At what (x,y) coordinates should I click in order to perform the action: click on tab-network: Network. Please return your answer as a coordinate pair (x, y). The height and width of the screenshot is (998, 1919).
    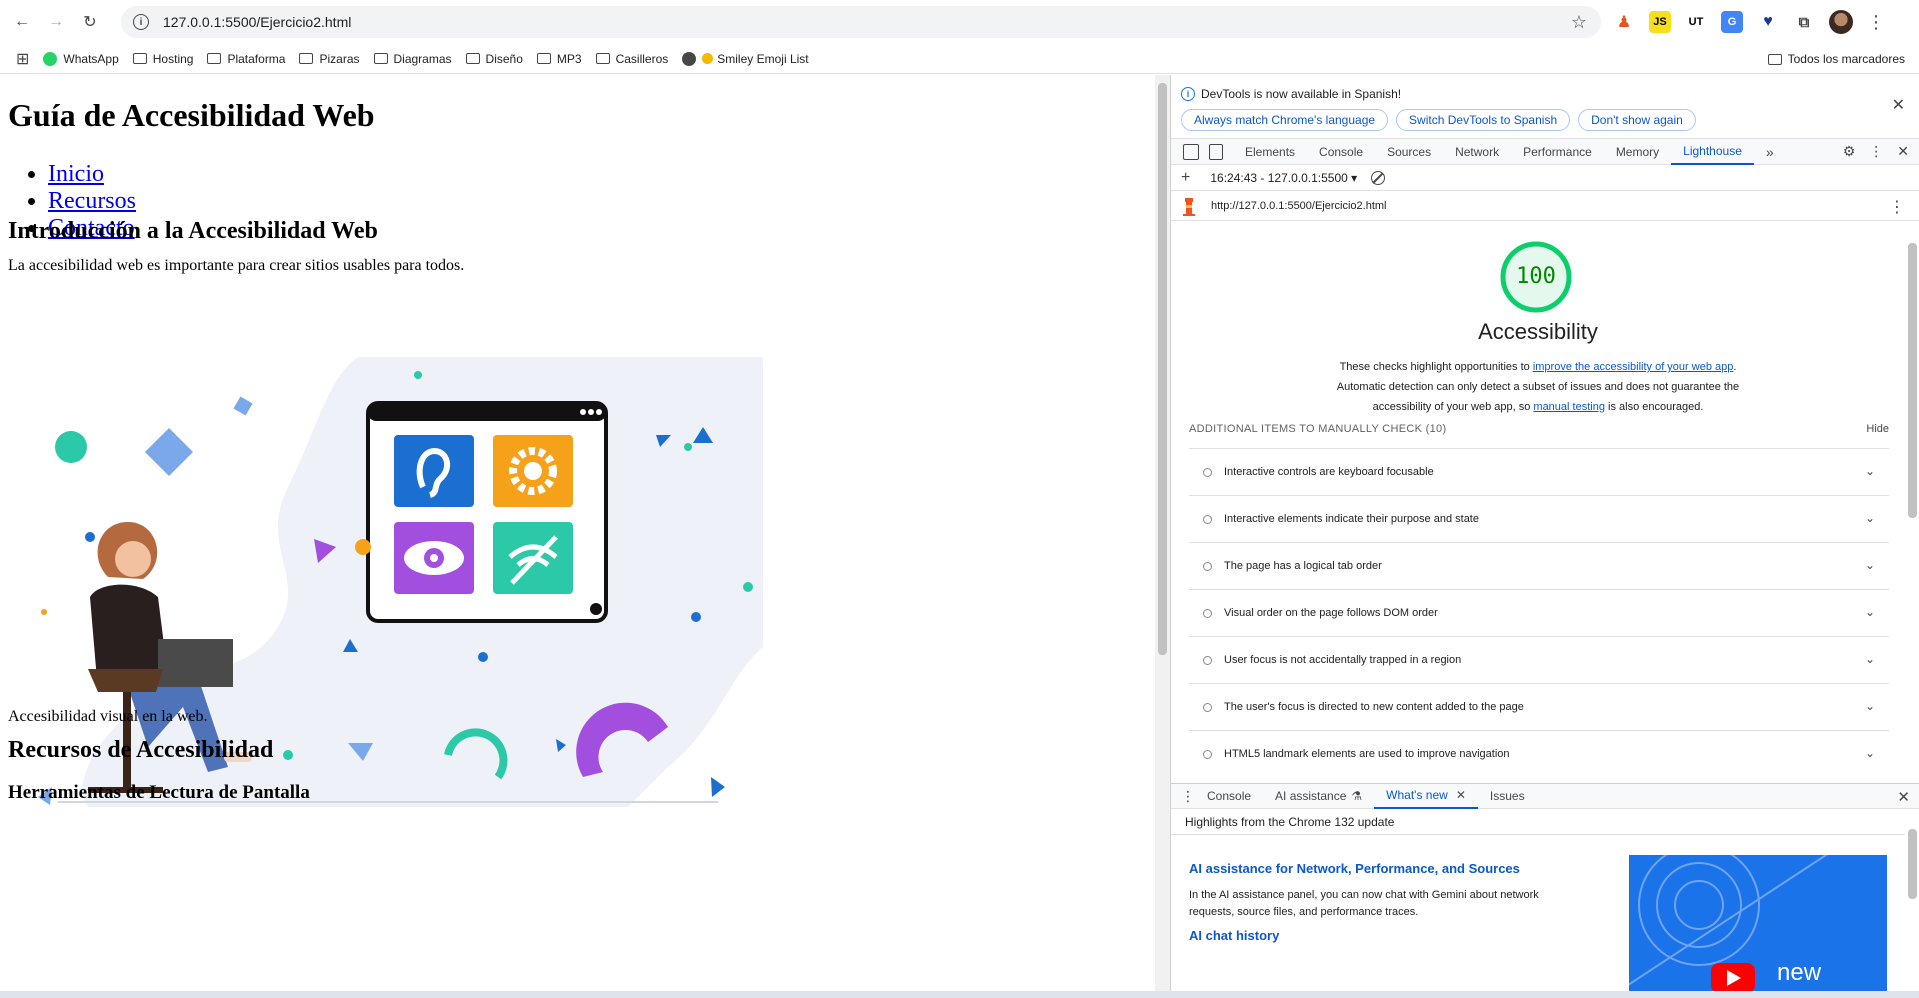
    Looking at the image, I should click on (1477, 152).